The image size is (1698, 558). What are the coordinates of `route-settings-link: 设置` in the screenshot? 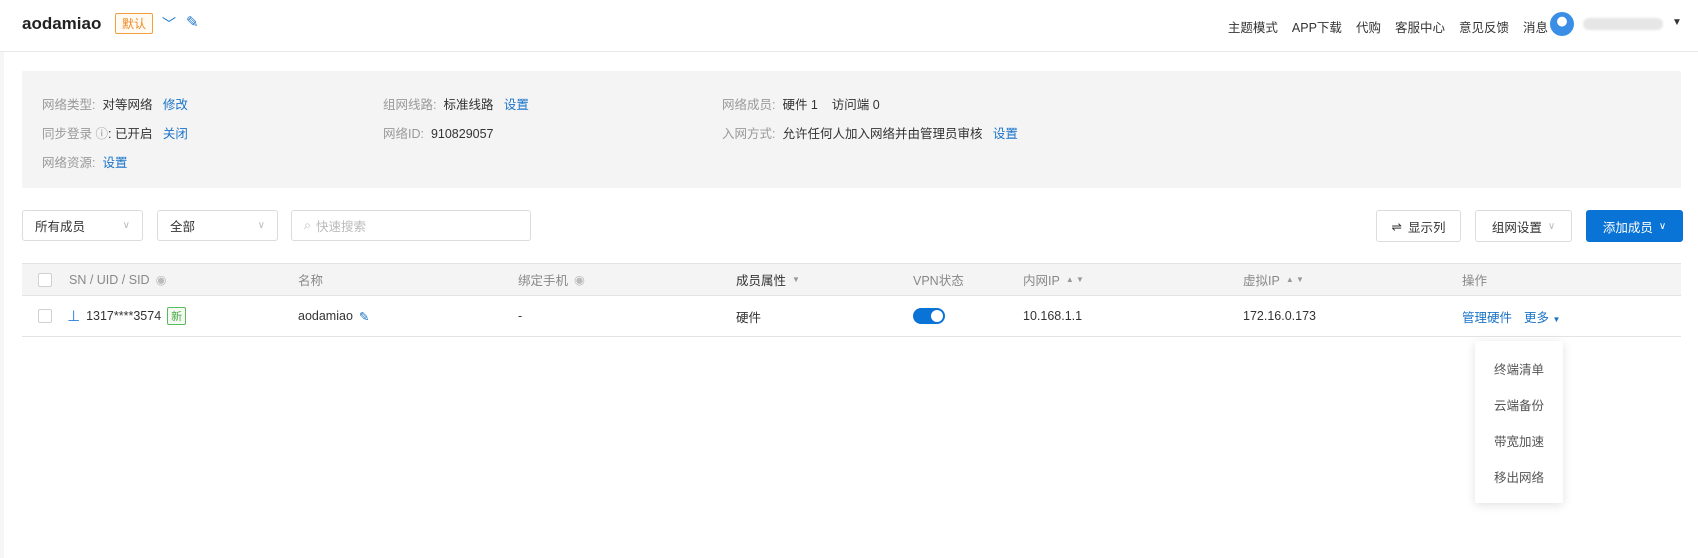 It's located at (516, 105).